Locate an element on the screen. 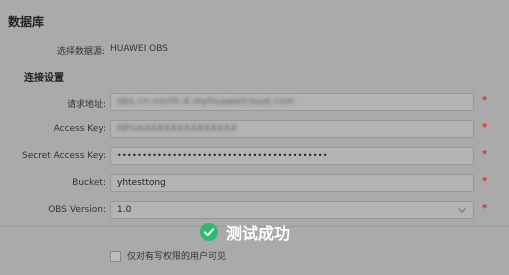 The image size is (509, 275). connection-settings-title: 连接设置 is located at coordinates (44, 78).